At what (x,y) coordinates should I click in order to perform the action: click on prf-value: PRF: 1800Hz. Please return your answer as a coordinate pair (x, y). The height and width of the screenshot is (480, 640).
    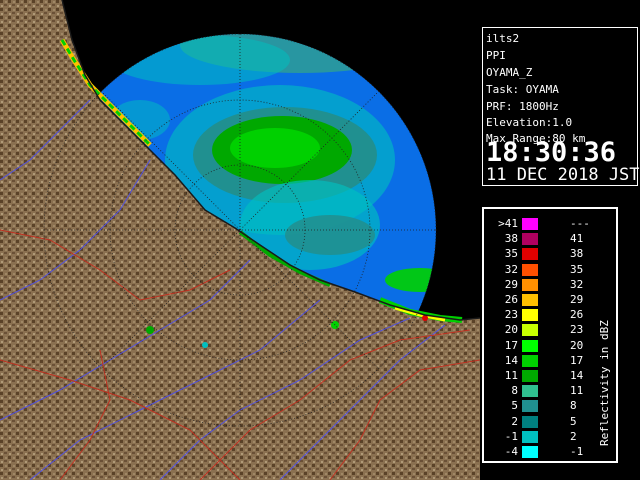
    Looking at the image, I should click on (522, 106).